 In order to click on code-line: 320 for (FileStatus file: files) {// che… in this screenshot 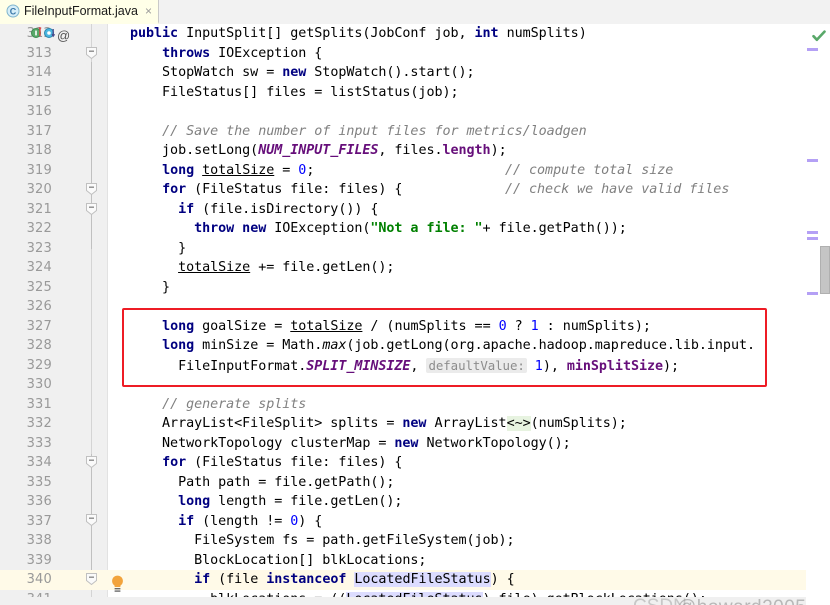, I will do `click(415, 190)`.